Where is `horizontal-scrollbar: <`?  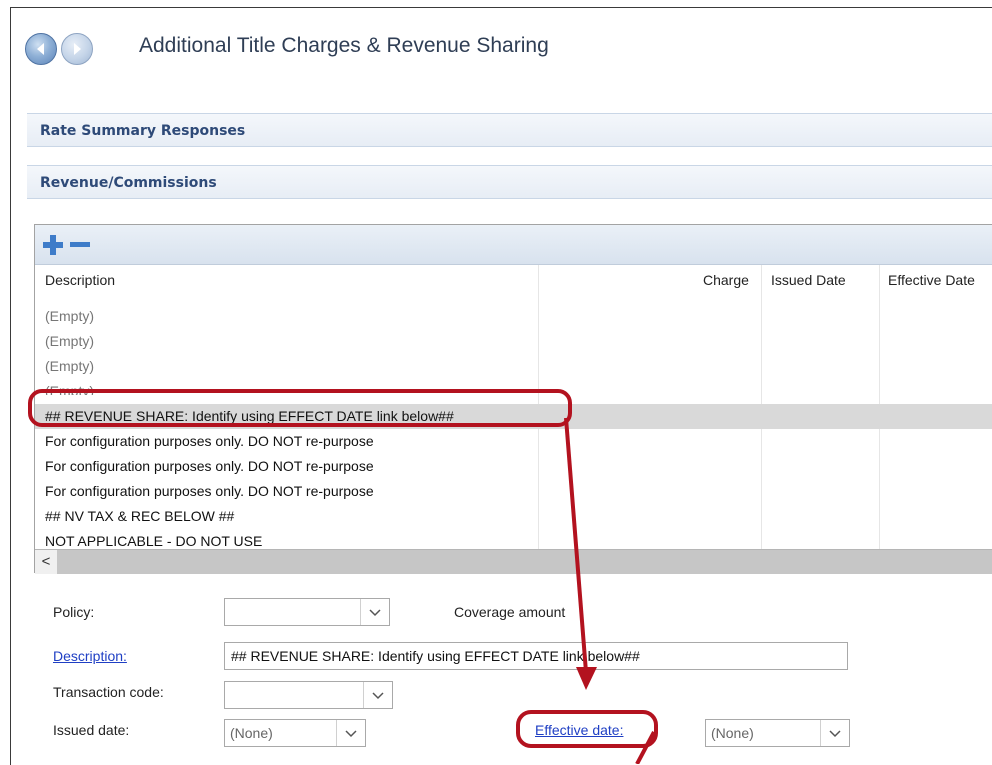
horizontal-scrollbar: < is located at coordinates (513, 561).